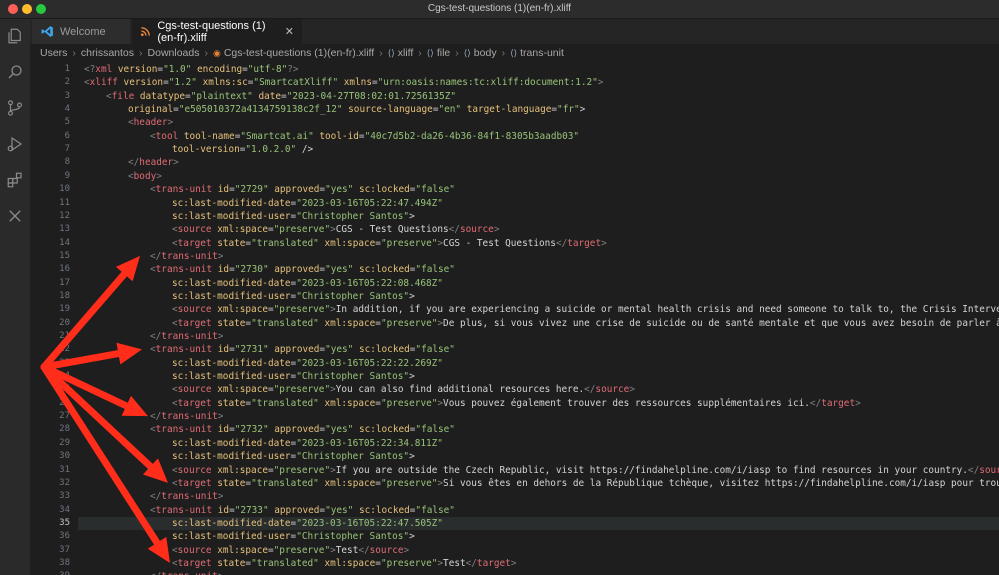 Image resolution: width=999 pixels, height=575 pixels. What do you see at coordinates (64, 509) in the screenshot?
I see `line-number: 34` at bounding box center [64, 509].